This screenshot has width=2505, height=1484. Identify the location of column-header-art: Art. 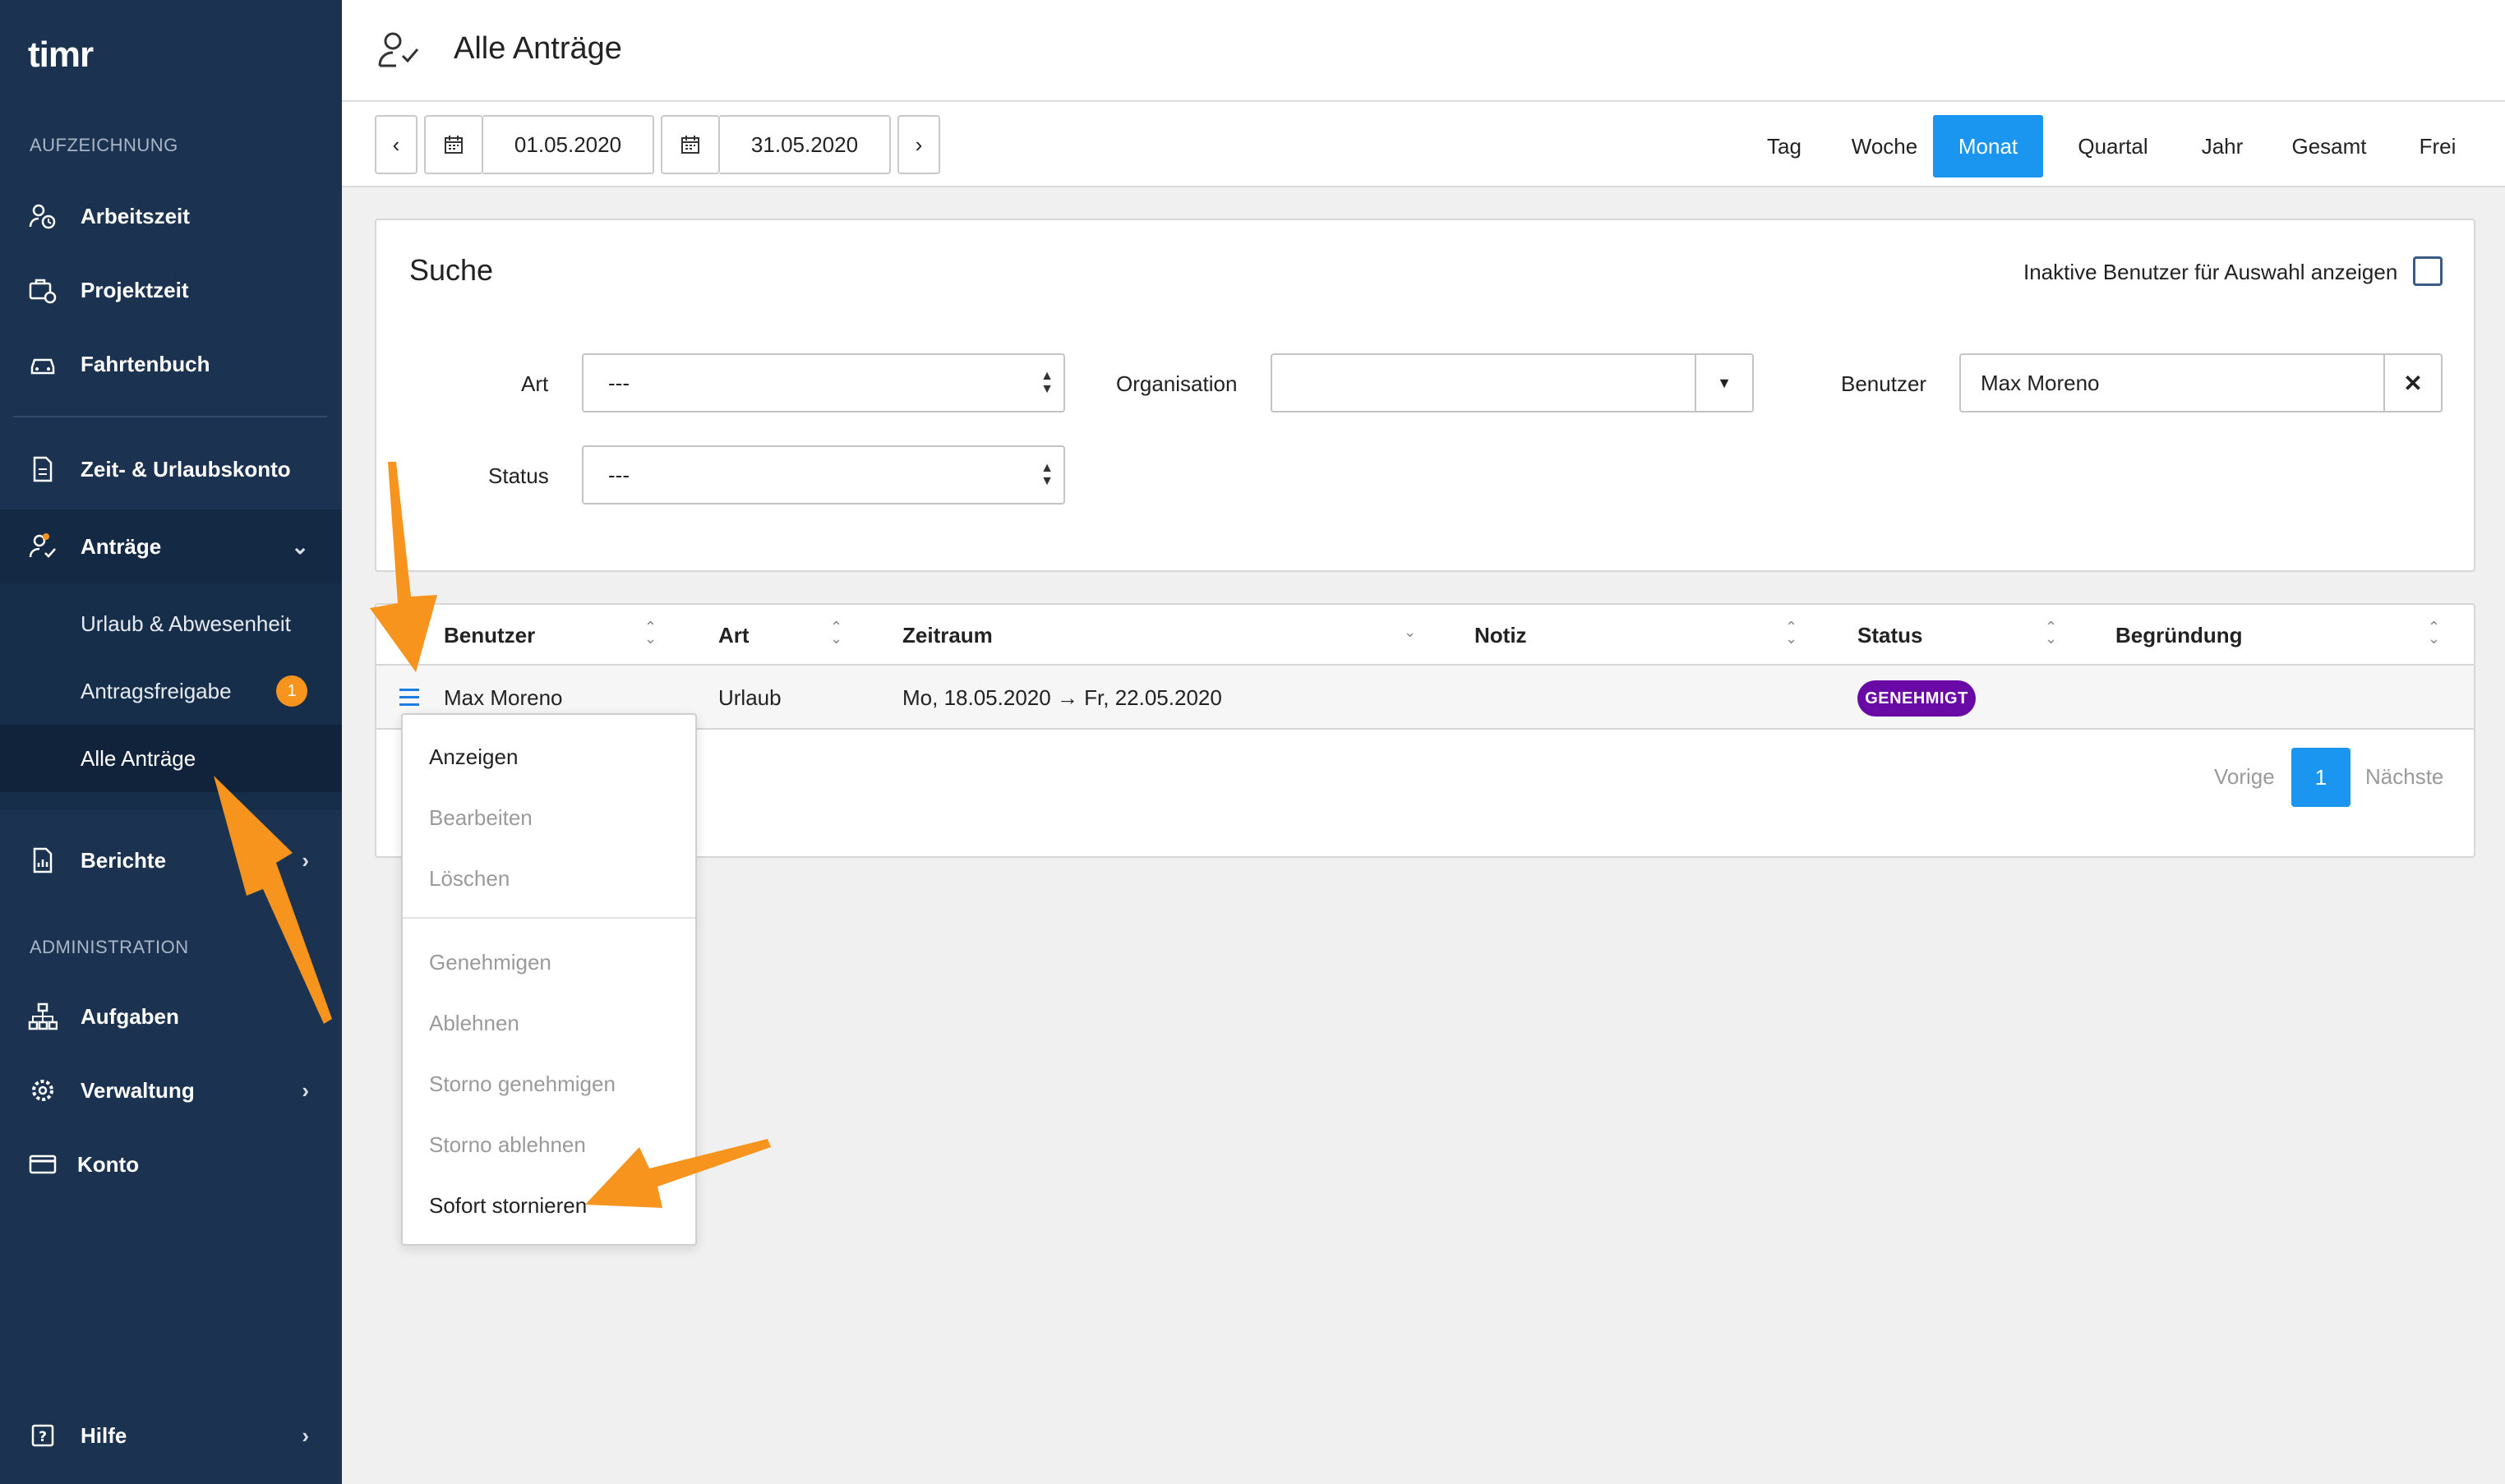
(734, 635).